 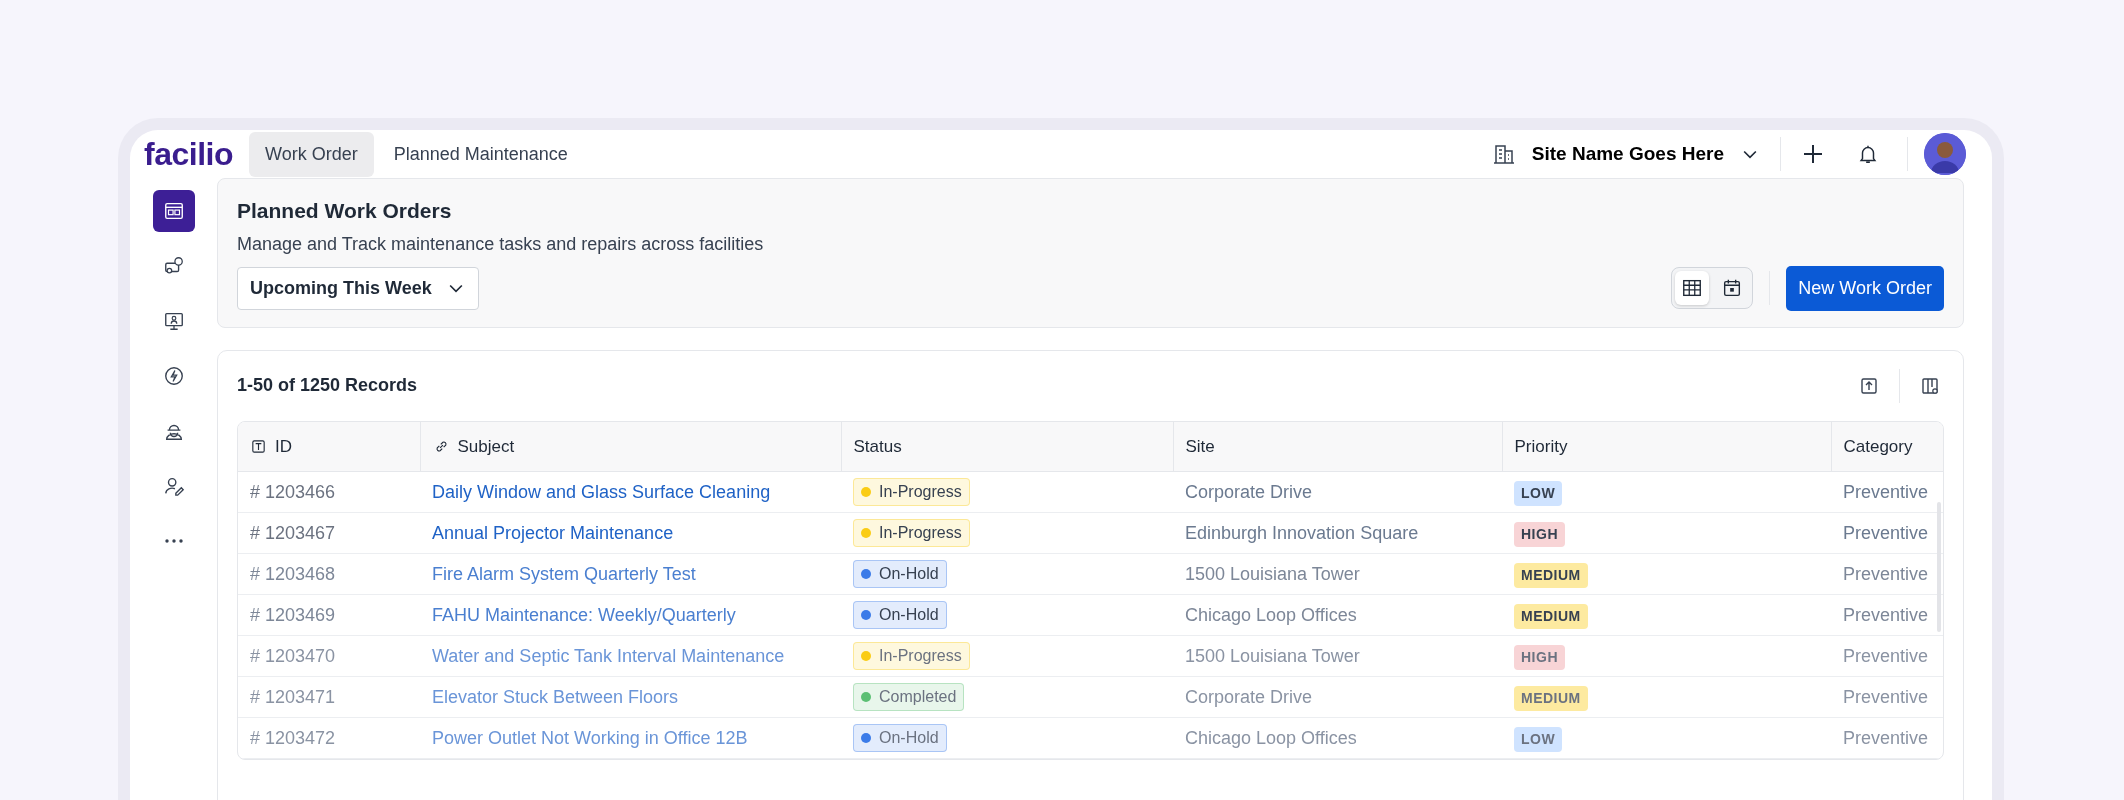 I want to click on plus-icon, so click(x=1813, y=154).